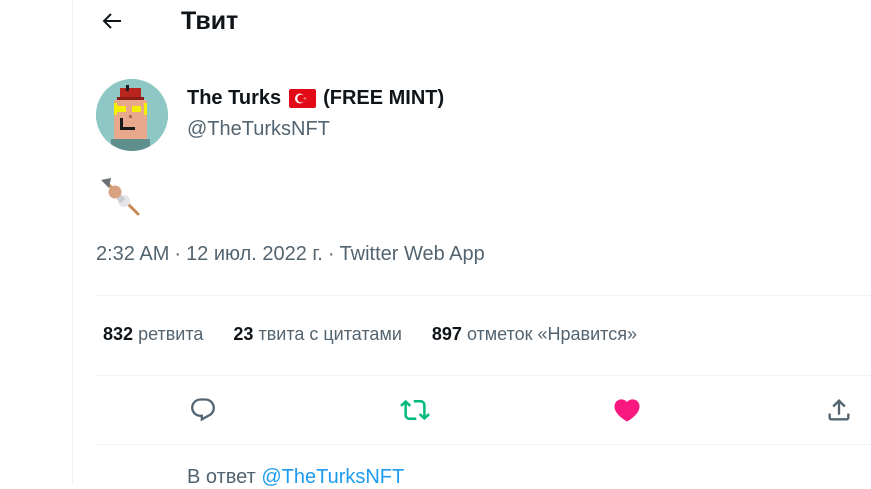 This screenshot has height=489, width=871. I want to click on like-icon, so click(627, 410).